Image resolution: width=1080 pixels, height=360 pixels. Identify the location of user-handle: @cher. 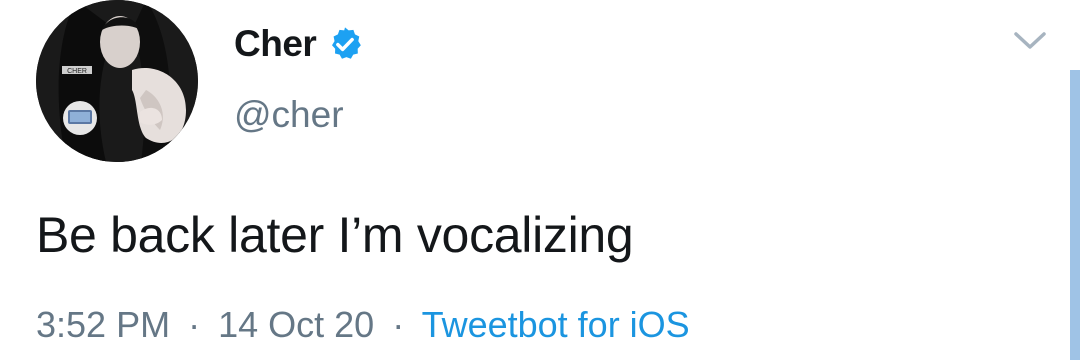
(289, 115).